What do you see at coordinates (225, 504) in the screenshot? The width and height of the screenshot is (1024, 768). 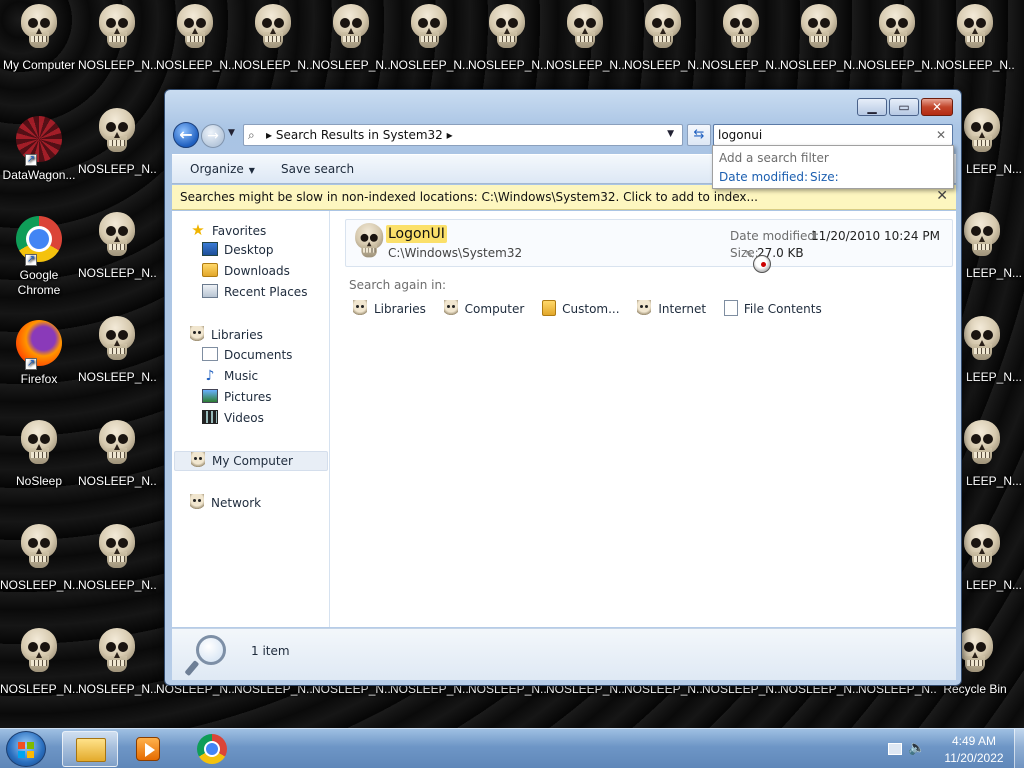 I see `nav-network: Network` at bounding box center [225, 504].